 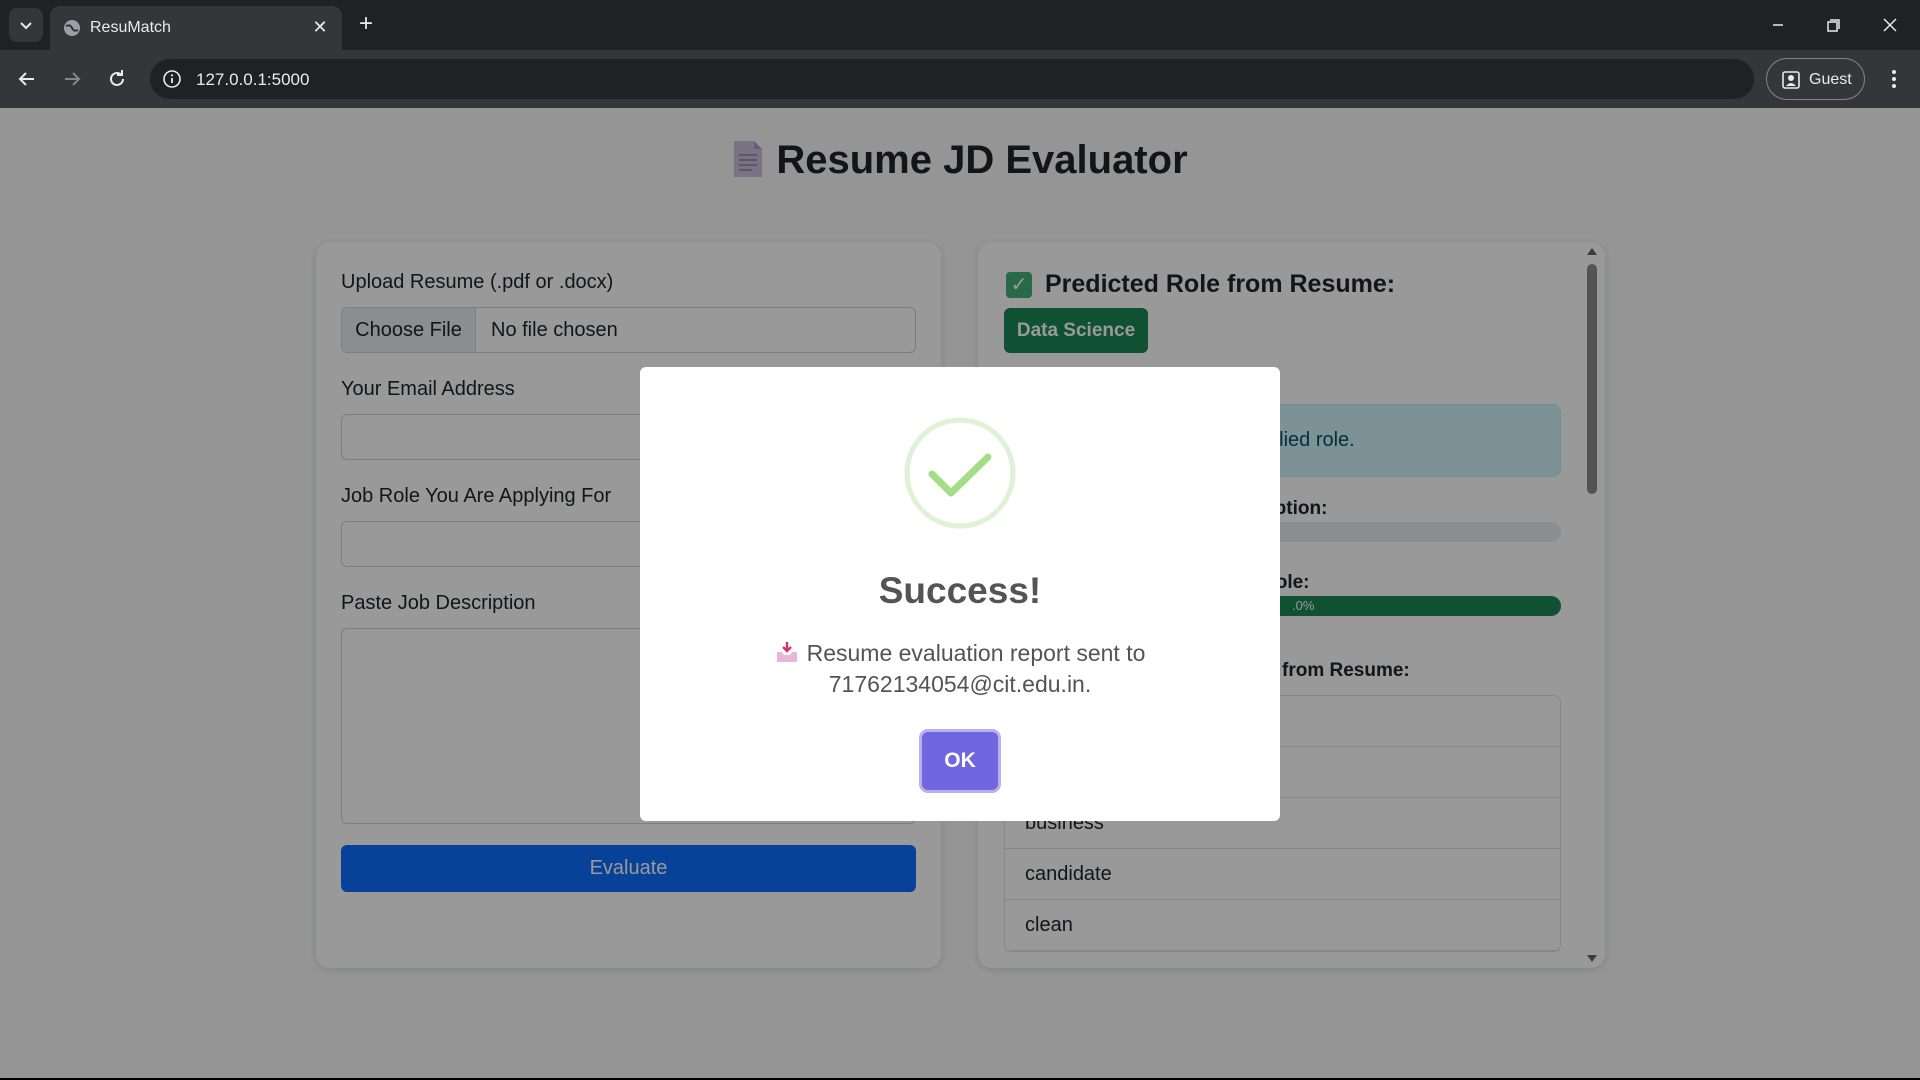 What do you see at coordinates (1791, 80) in the screenshot?
I see `profile-icon` at bounding box center [1791, 80].